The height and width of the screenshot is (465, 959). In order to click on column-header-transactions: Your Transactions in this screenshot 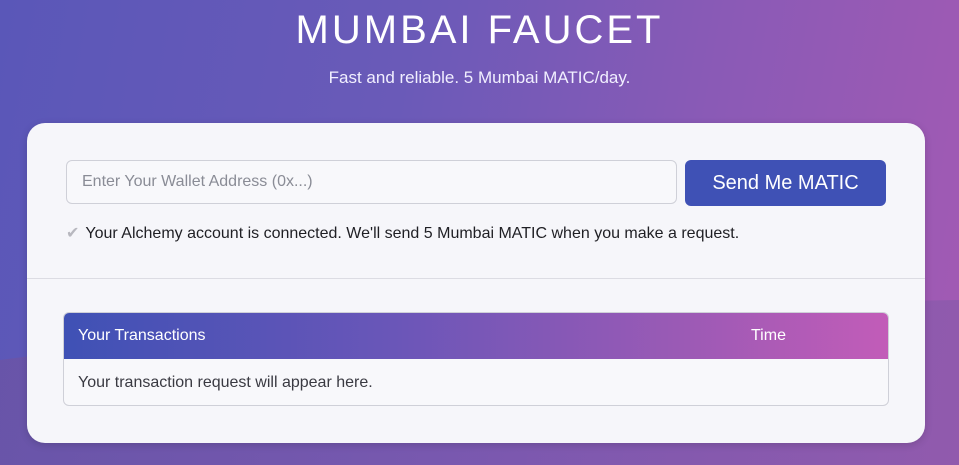, I will do `click(142, 335)`.